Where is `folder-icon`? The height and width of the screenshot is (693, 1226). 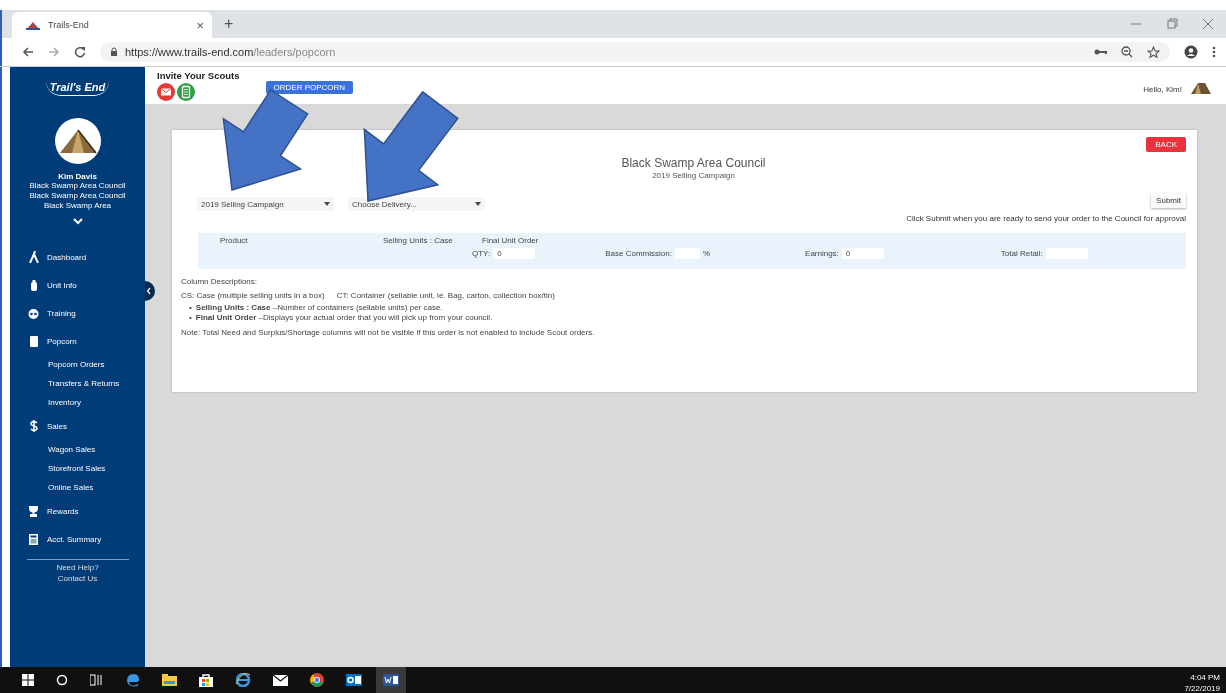 folder-icon is located at coordinates (169, 680).